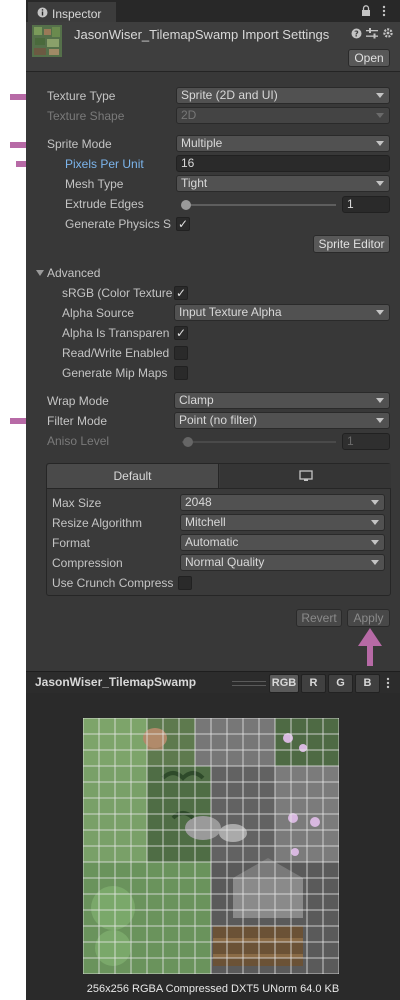 This screenshot has height=1000, width=400. Describe the element at coordinates (186, 205) in the screenshot. I see `extrude-edges-slider-handle` at that location.